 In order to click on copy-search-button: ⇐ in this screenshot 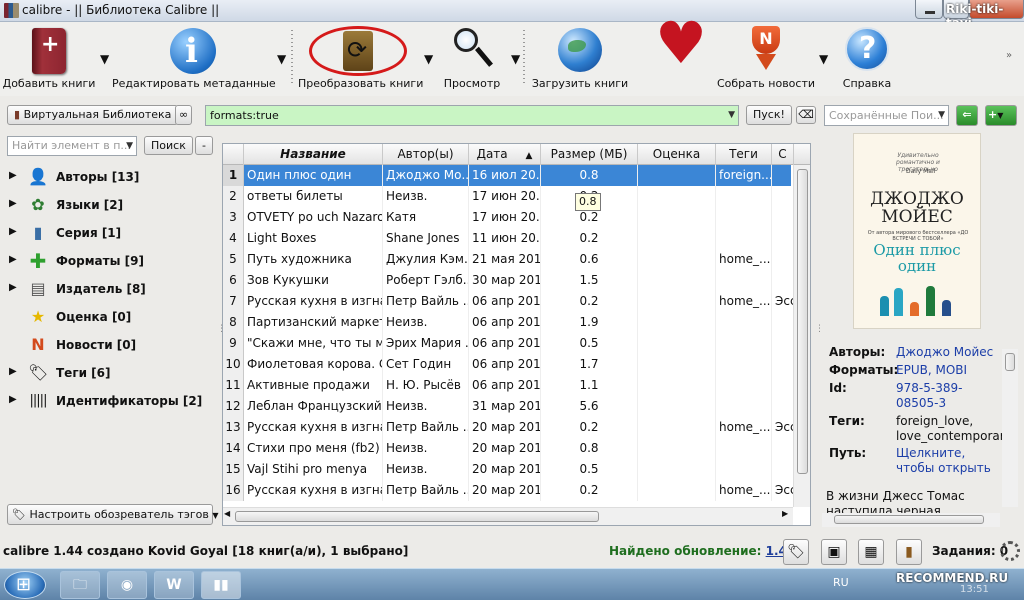, I will do `click(967, 115)`.